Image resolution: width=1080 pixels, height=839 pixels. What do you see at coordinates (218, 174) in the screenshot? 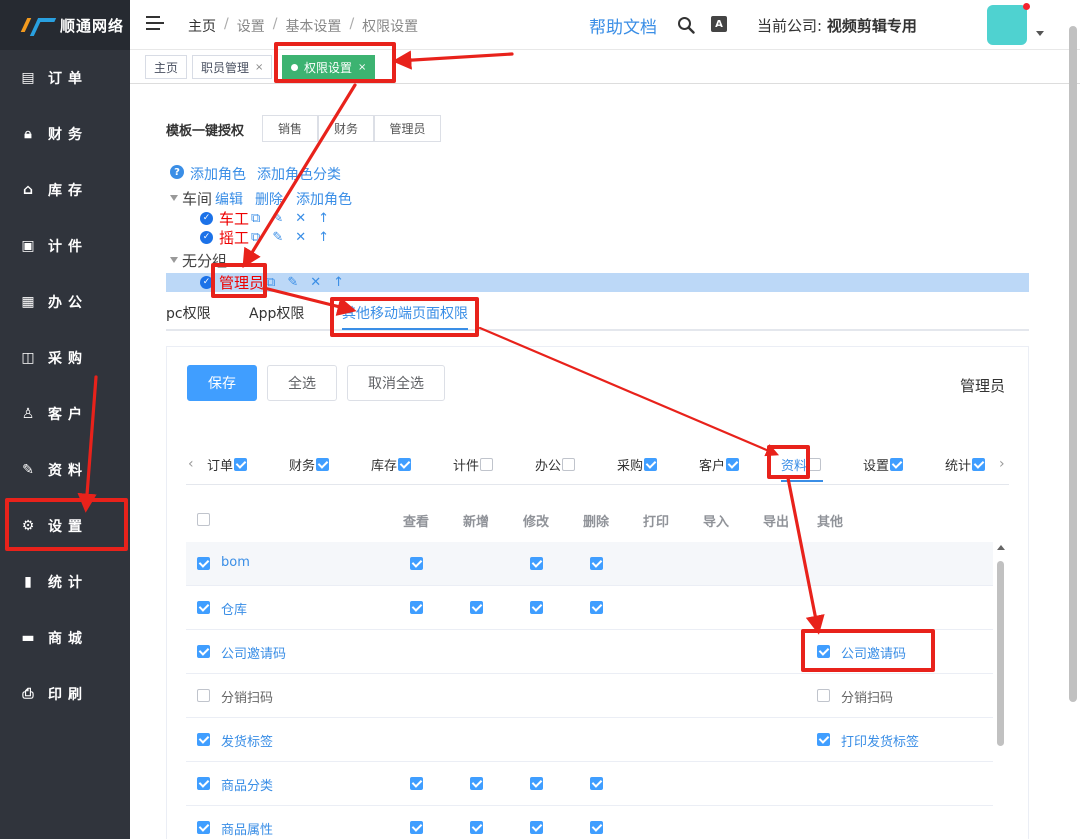
I see `add-role-link: 添加角色` at bounding box center [218, 174].